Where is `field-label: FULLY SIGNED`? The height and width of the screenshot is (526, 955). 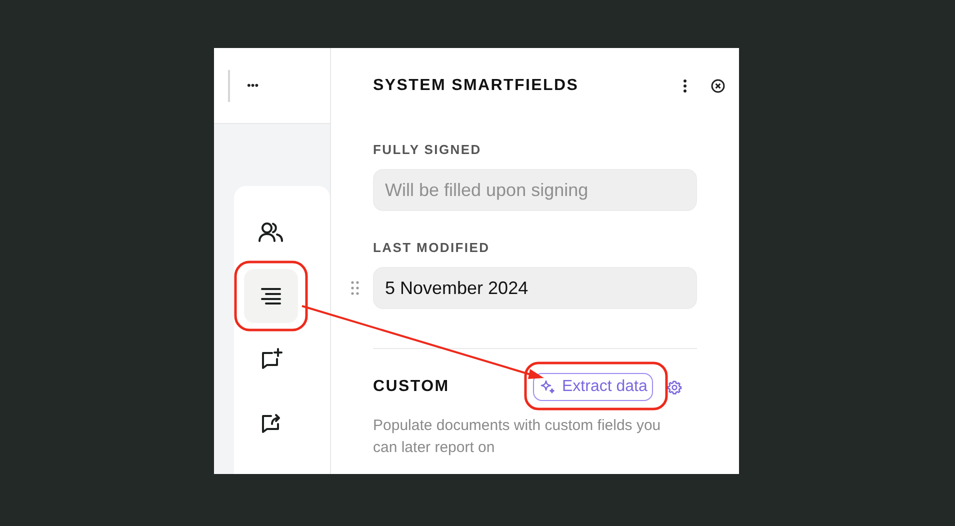
field-label: FULLY SIGNED is located at coordinates (427, 149).